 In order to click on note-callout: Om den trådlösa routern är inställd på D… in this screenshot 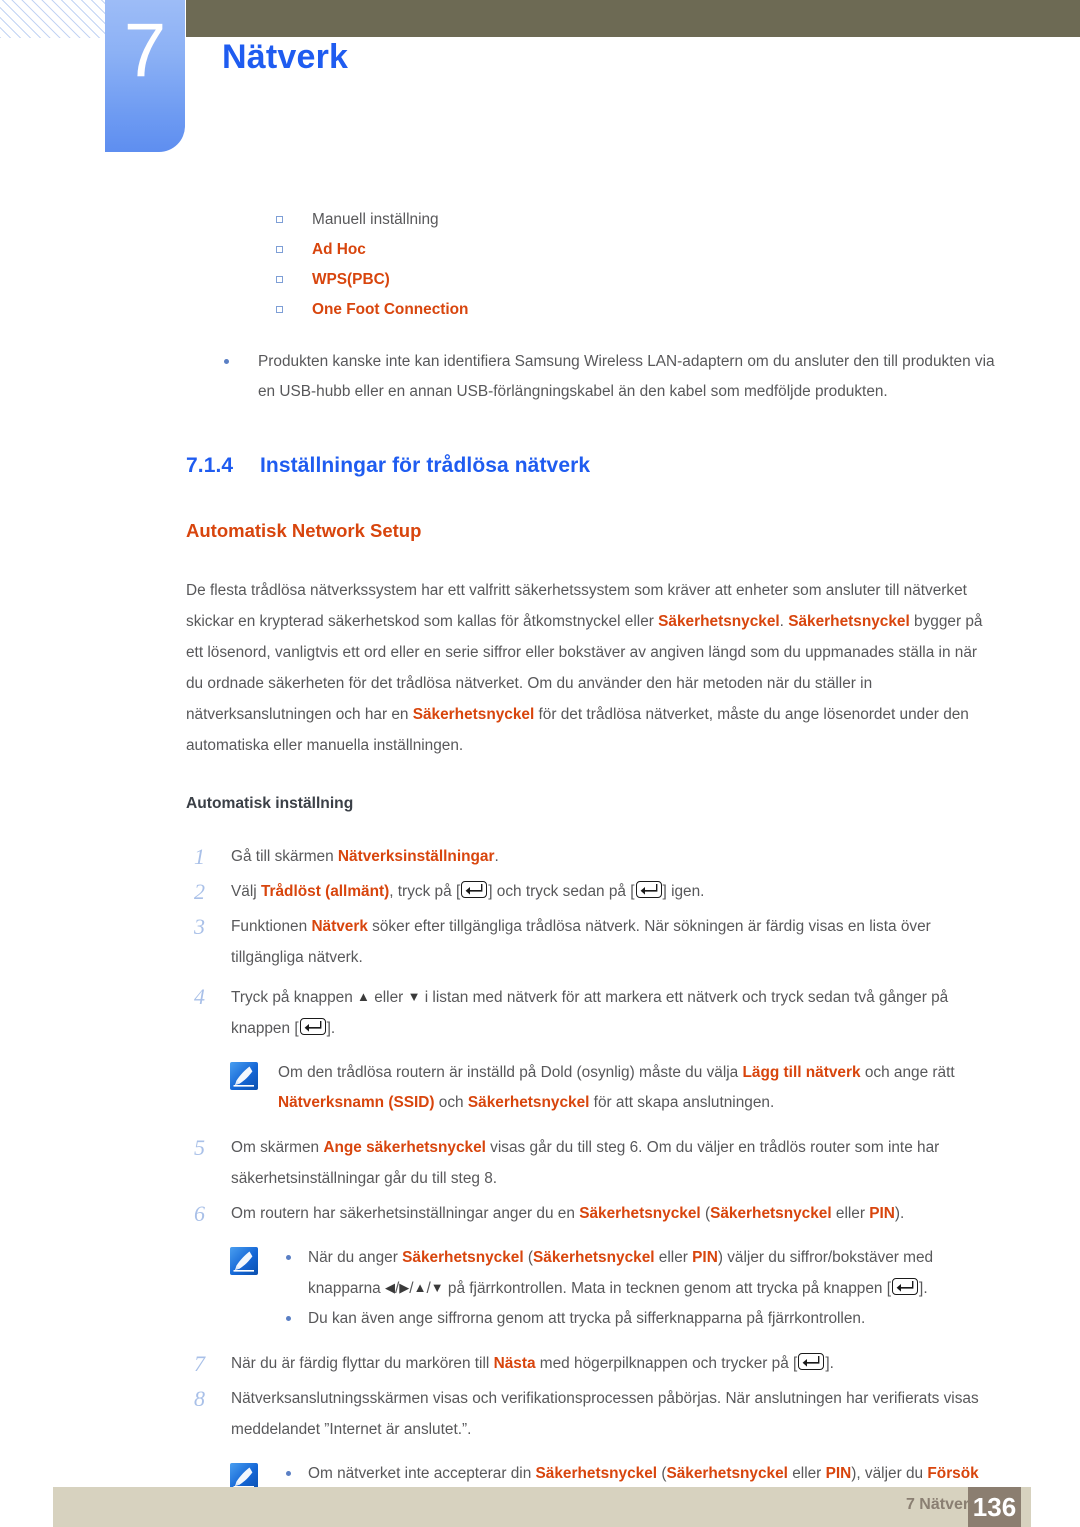, I will do `click(592, 1088)`.